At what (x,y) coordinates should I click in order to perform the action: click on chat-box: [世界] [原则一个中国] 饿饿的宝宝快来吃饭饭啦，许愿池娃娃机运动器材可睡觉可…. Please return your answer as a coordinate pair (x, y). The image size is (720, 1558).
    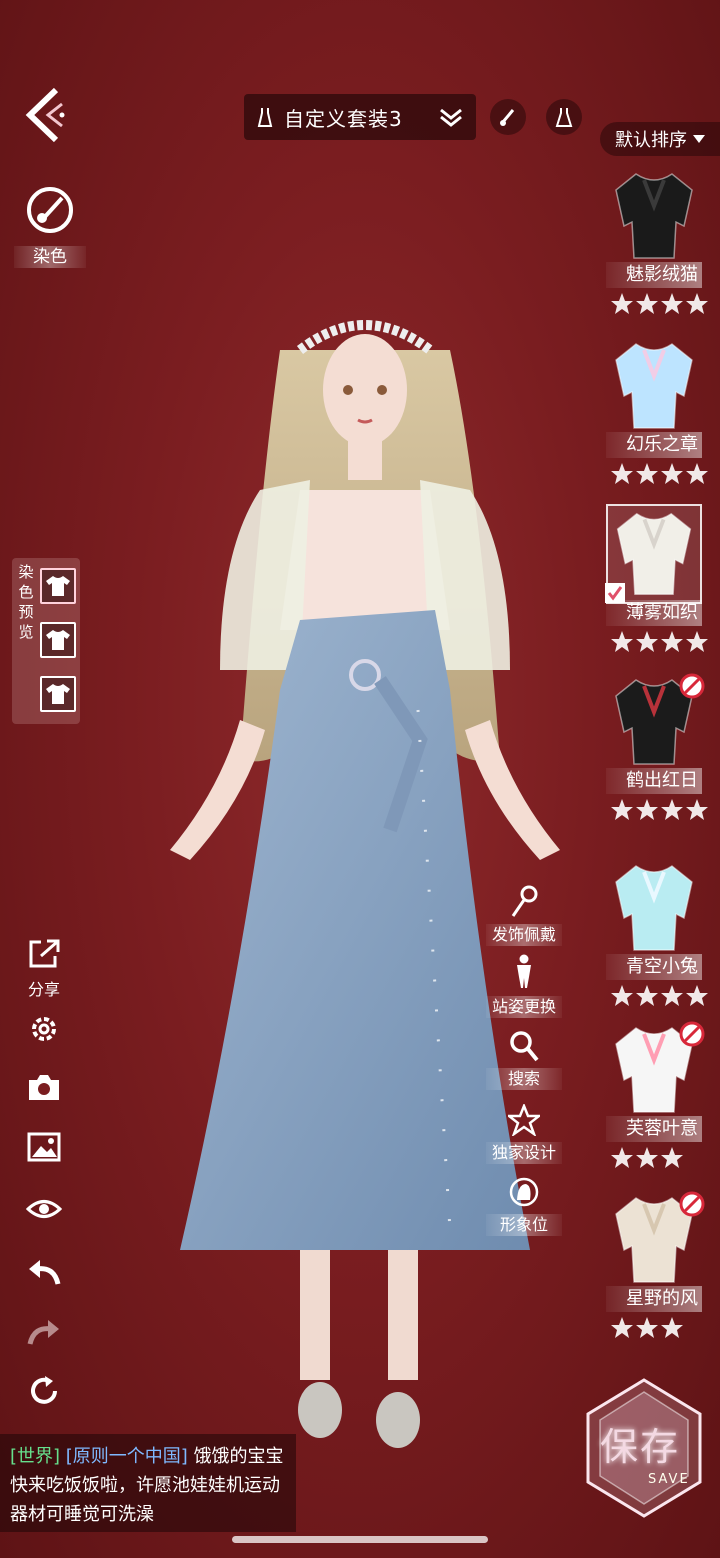
    Looking at the image, I should click on (148, 1483).